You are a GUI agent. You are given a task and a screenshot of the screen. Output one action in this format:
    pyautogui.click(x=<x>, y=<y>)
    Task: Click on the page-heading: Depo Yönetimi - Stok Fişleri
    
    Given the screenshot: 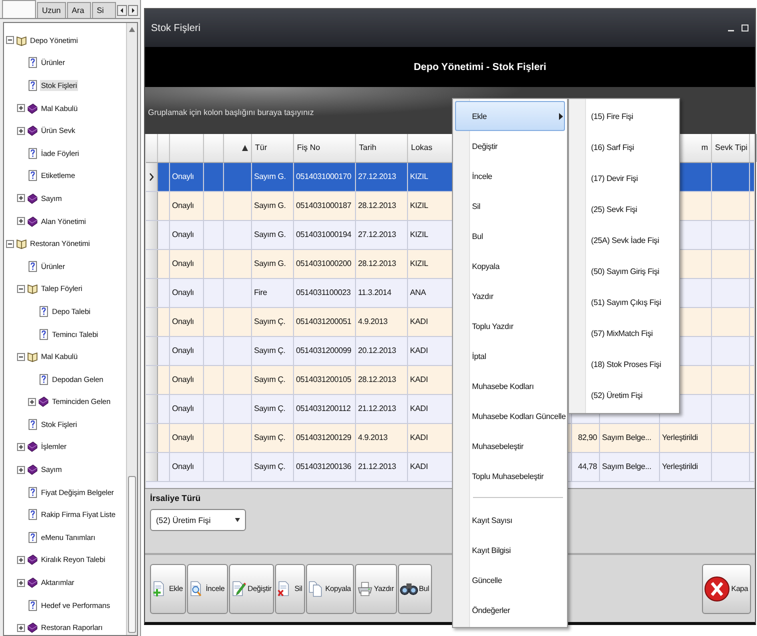 What is the action you would take?
    pyautogui.click(x=479, y=67)
    